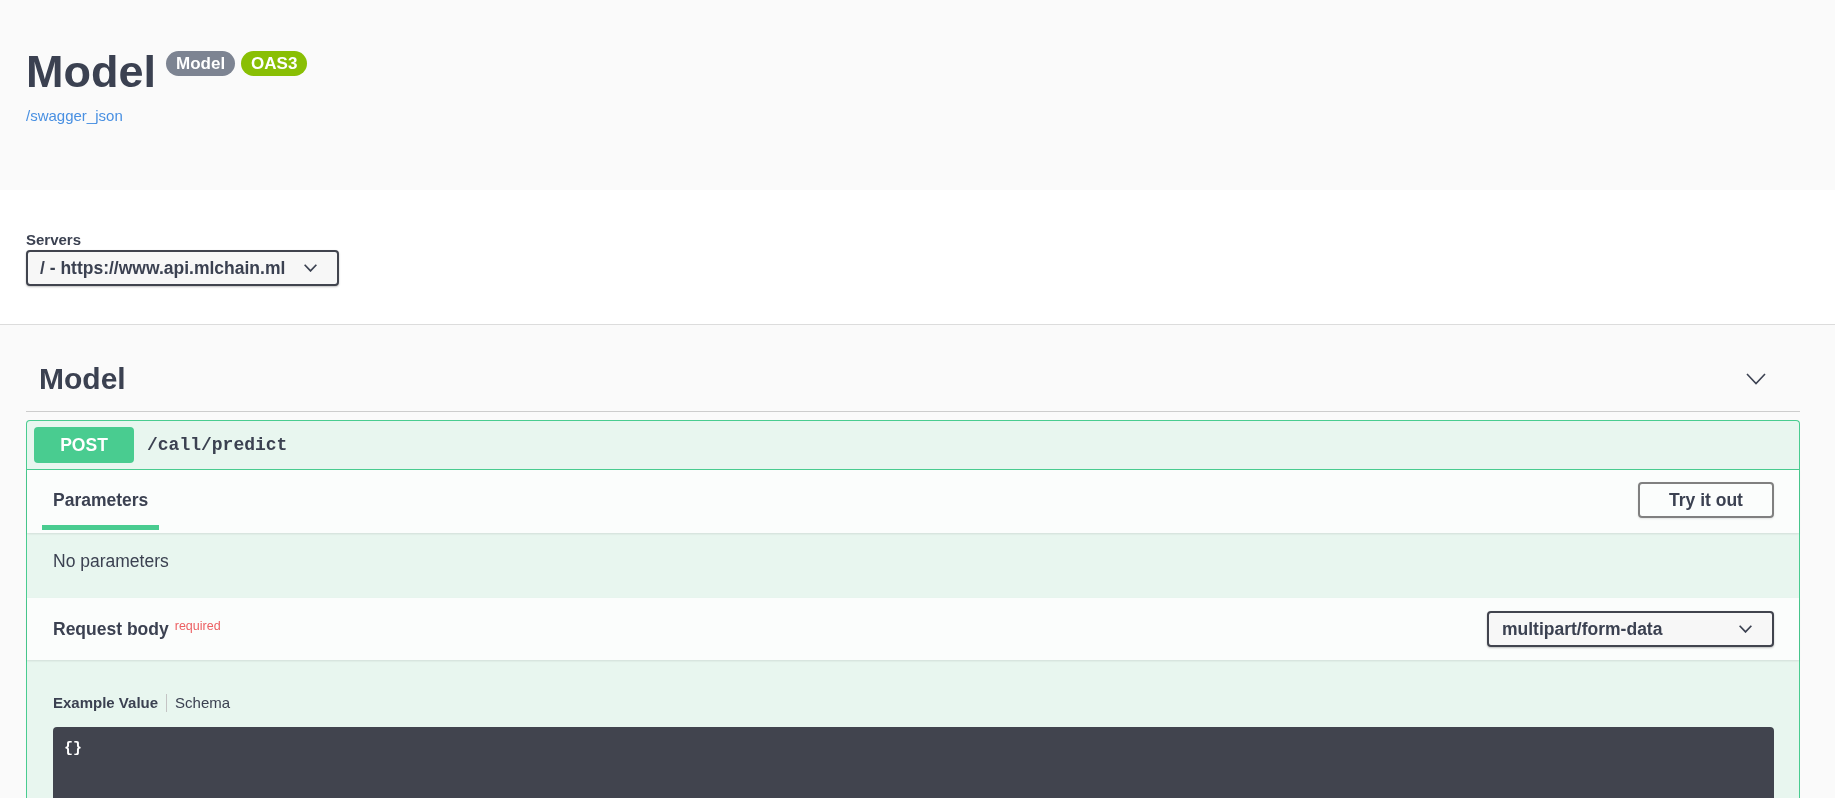 Image resolution: width=1835 pixels, height=798 pixels. Describe the element at coordinates (197, 626) in the screenshot. I see `required-label: required` at that location.